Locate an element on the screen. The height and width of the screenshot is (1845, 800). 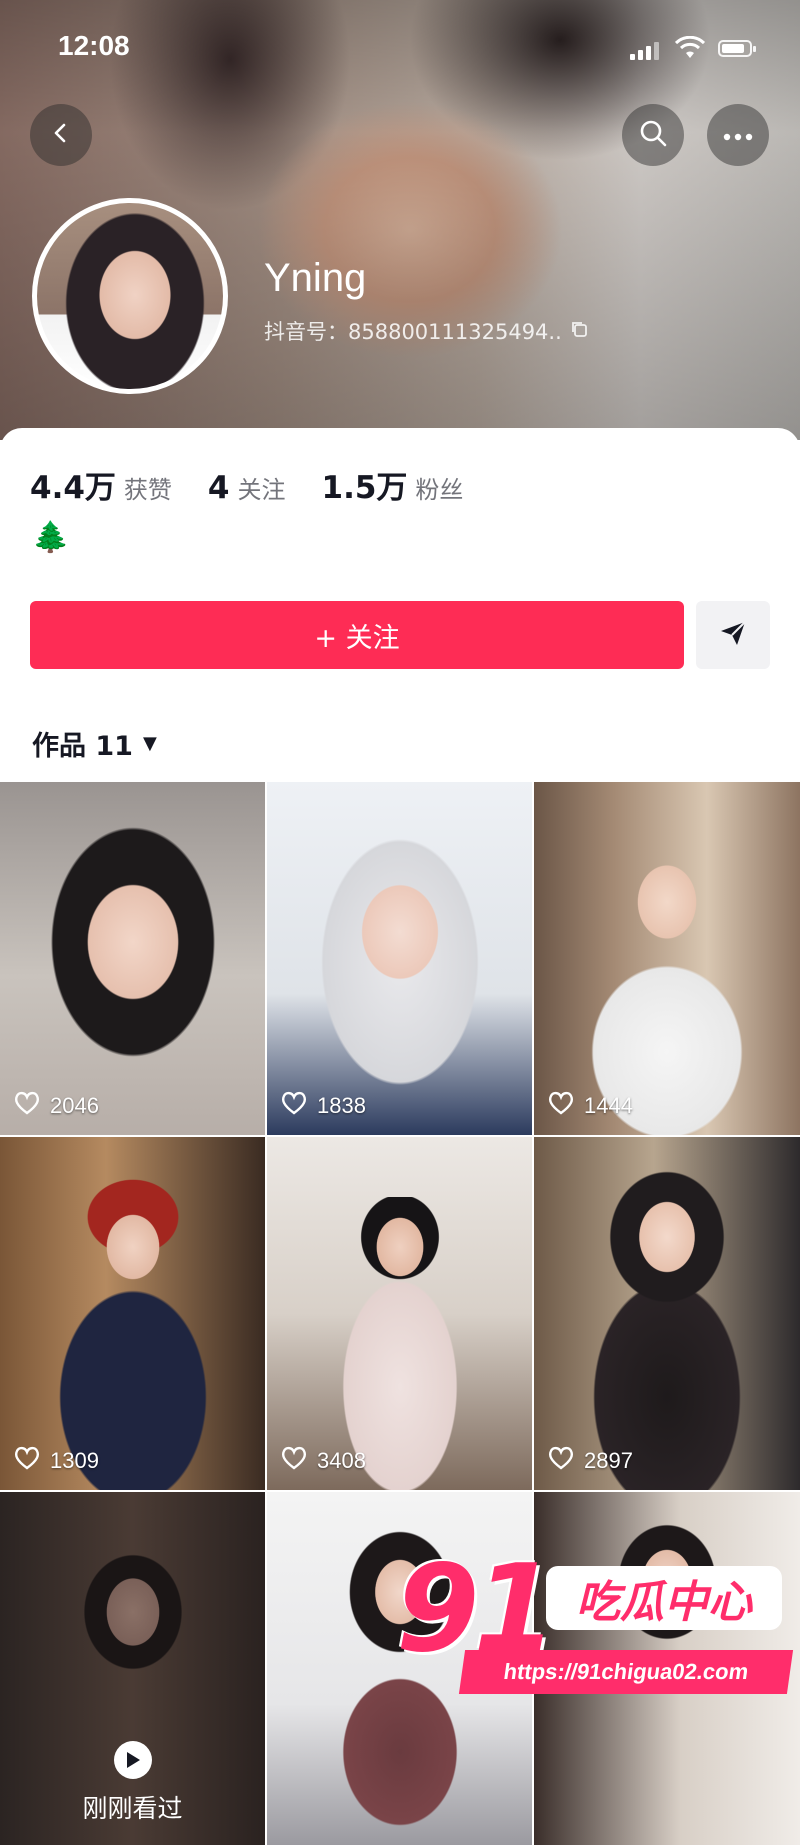
cellular-signal-icon is located at coordinates (645, 50).